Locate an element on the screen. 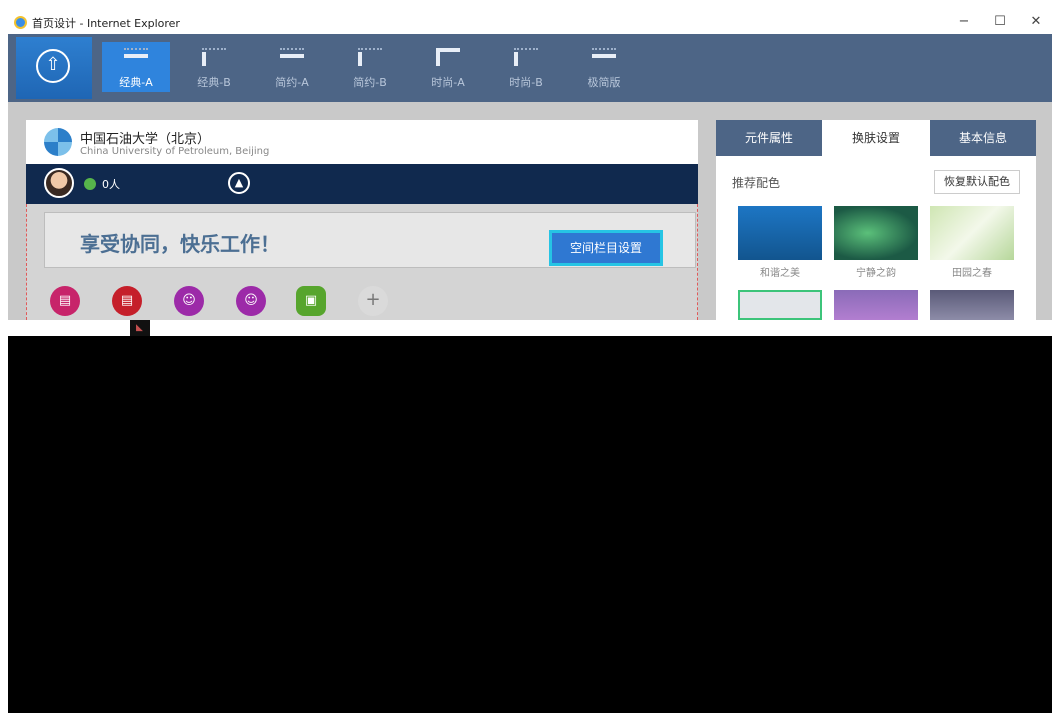 The width and height of the screenshot is (1052, 713). tab-skin-settings: 换肤设置 is located at coordinates (876, 138).